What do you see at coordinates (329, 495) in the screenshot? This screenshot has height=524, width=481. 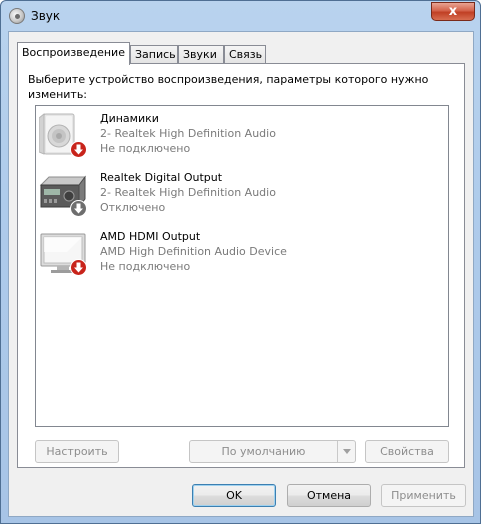 I see `cancel-button: Отмена` at bounding box center [329, 495].